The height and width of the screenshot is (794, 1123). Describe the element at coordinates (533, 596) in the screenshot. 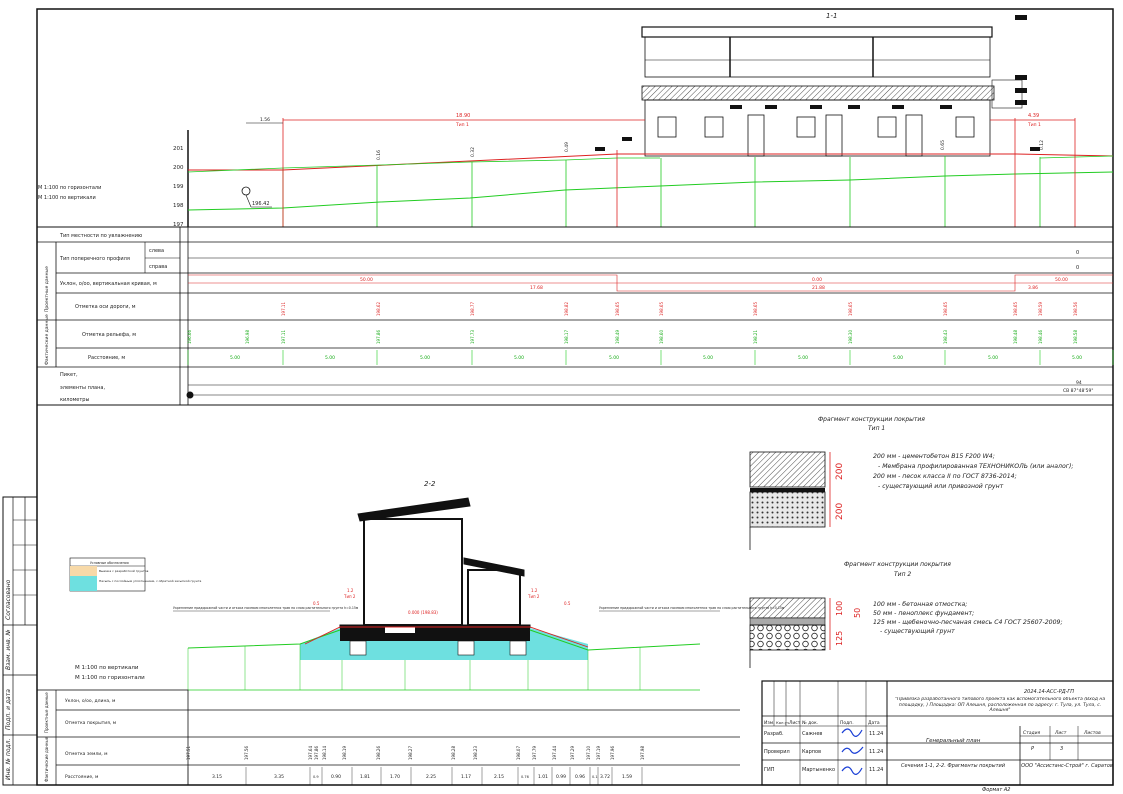

I see `svg-text: Тип 2` at that location.